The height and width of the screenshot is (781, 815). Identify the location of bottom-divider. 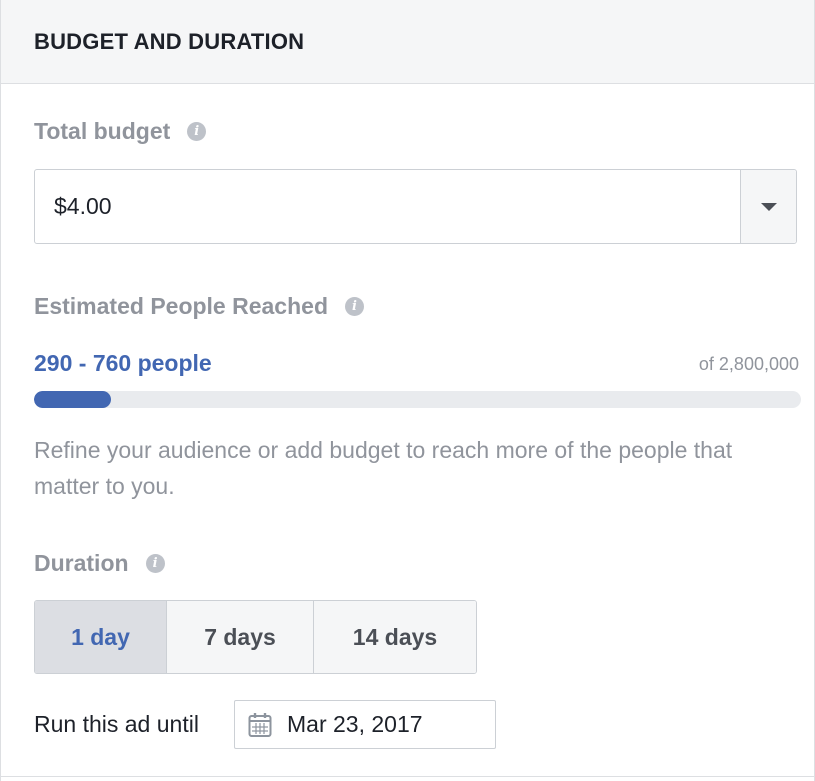
(407, 776).